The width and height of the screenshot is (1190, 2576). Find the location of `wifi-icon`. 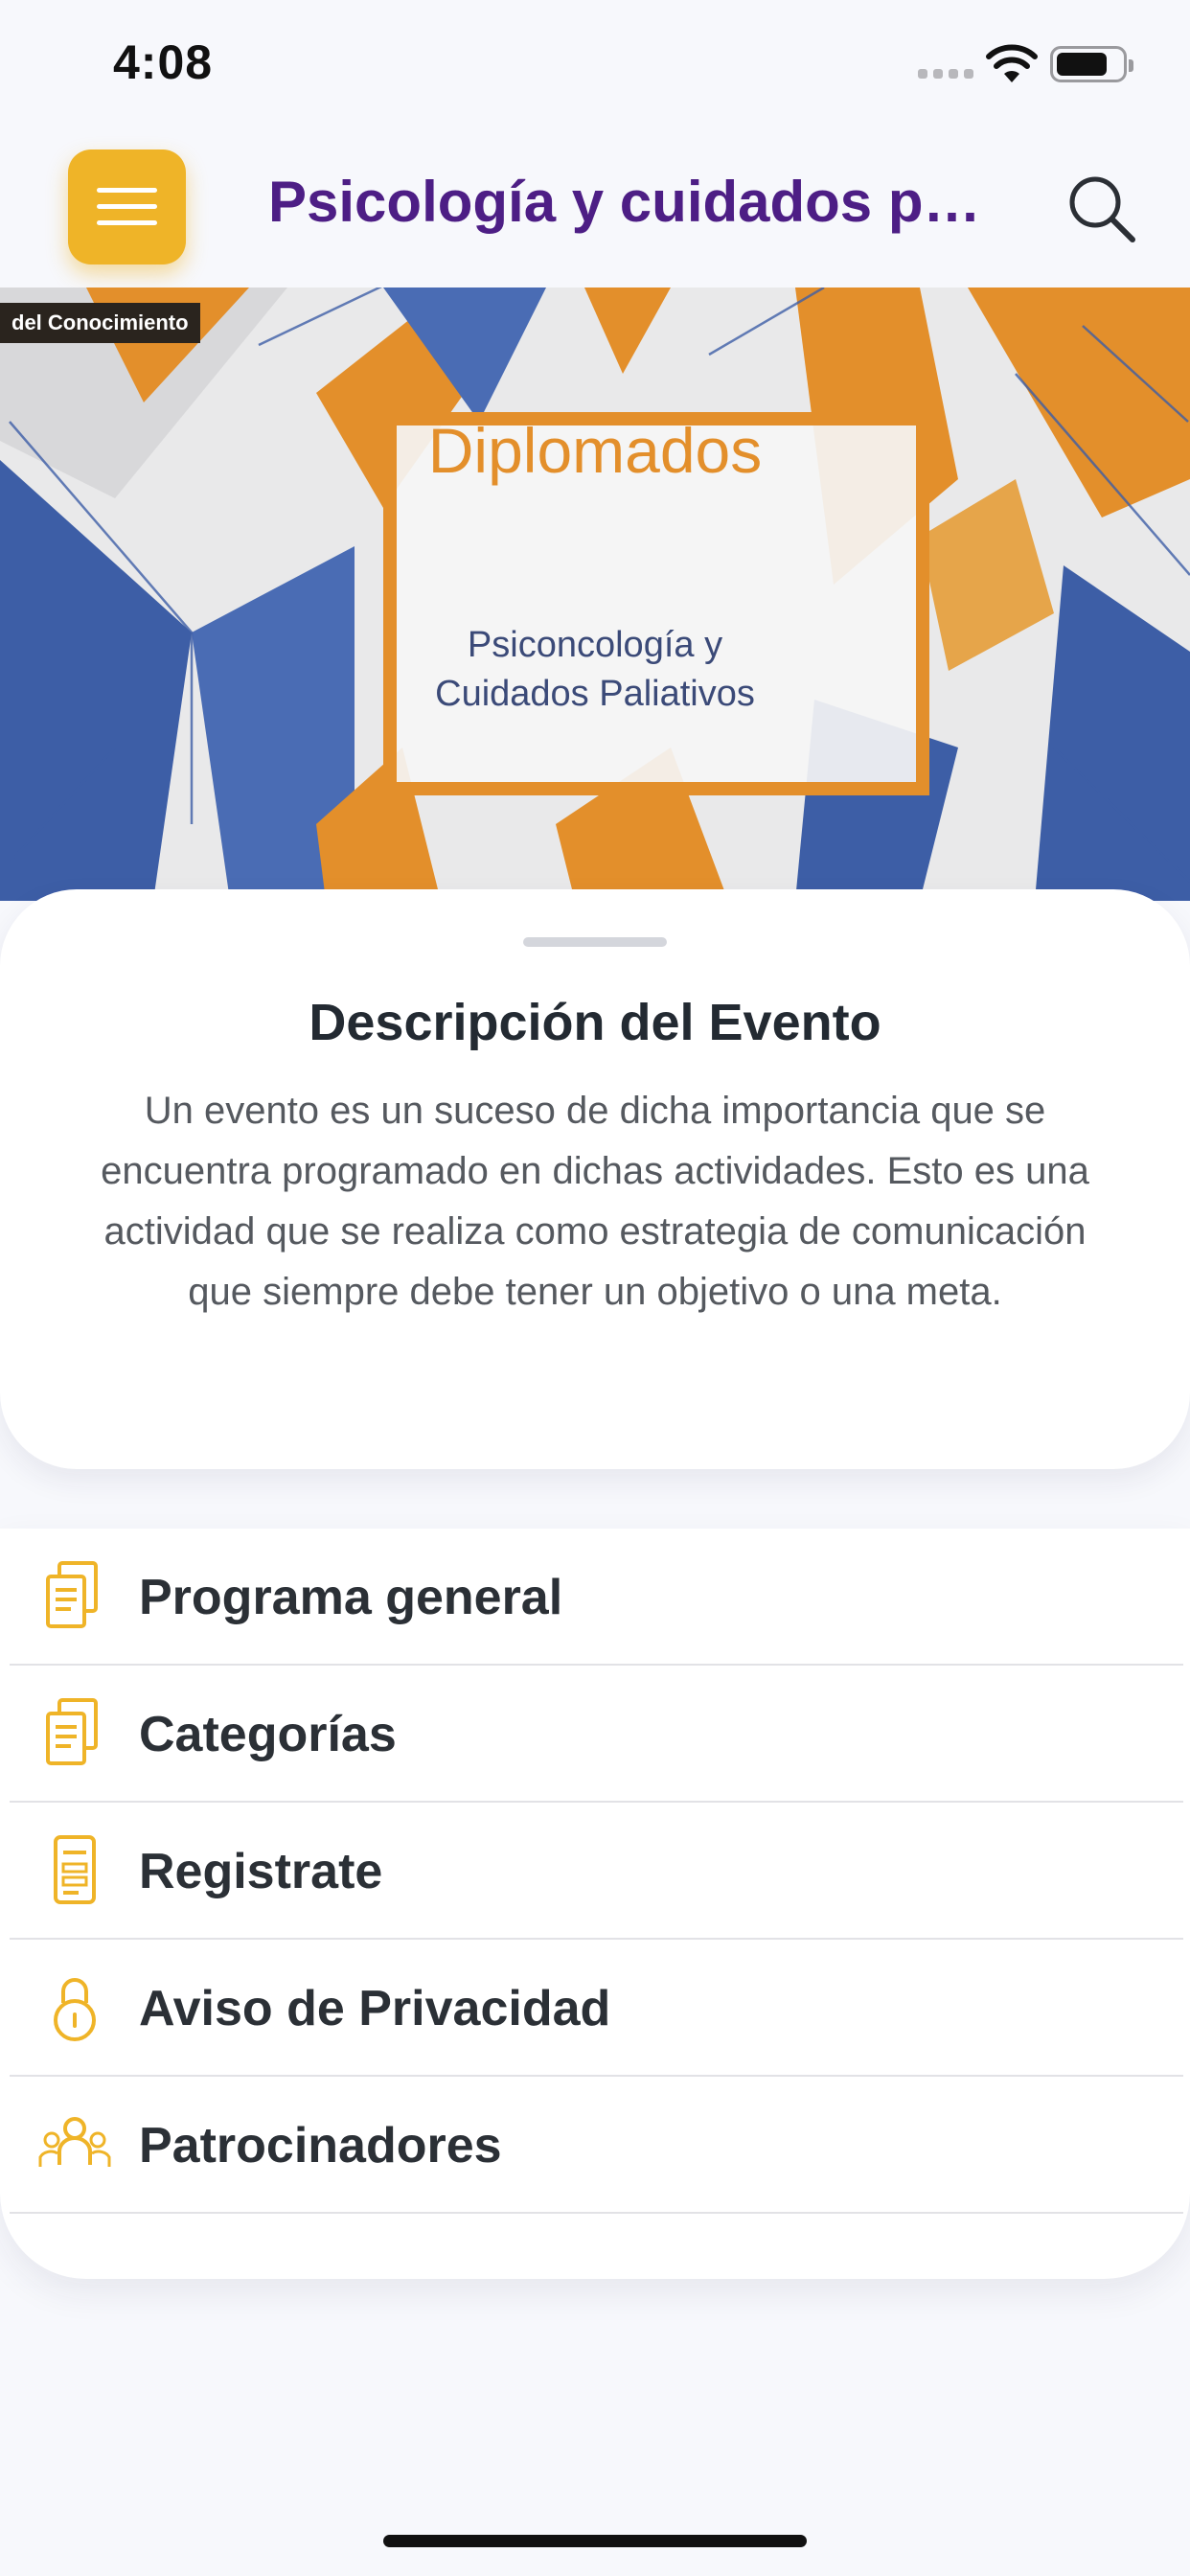

wifi-icon is located at coordinates (1012, 63).